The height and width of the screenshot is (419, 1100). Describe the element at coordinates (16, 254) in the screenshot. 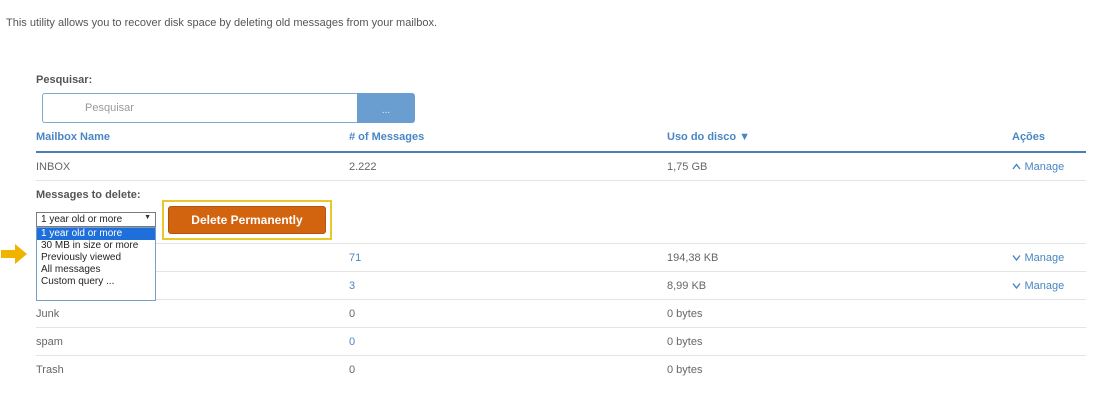

I see `arrow-right-icon` at that location.